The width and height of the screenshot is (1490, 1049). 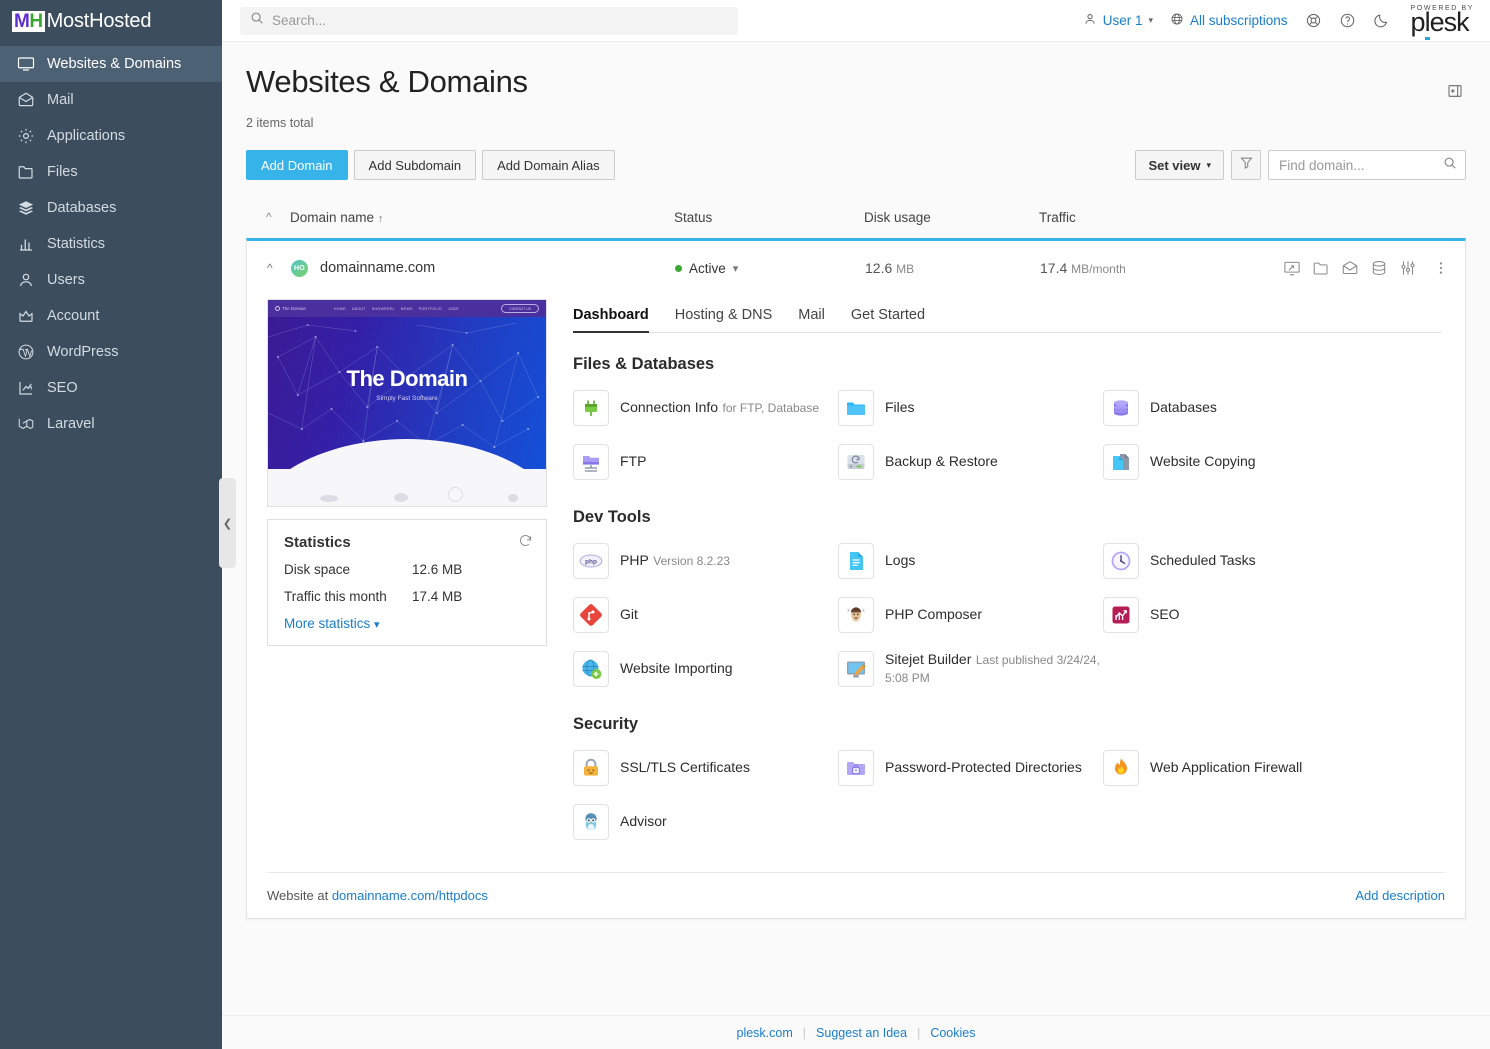 What do you see at coordinates (227, 523) in the screenshot?
I see `sidebar-collapse-handle: ❮` at bounding box center [227, 523].